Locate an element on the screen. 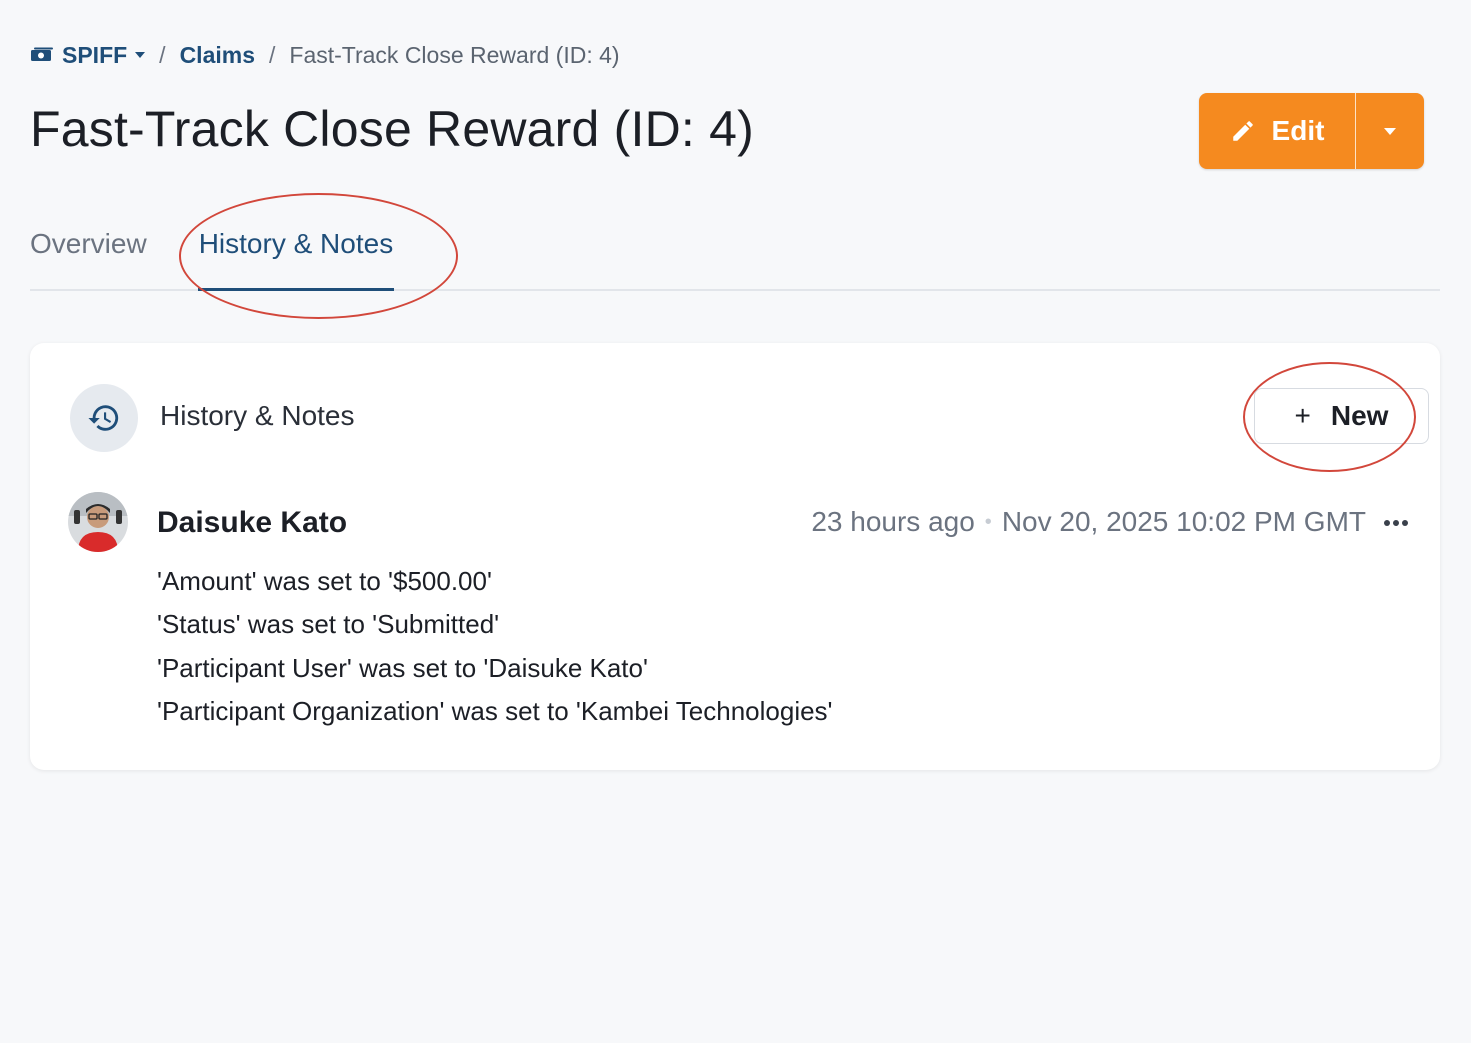  breadcrumb-claims-link: Claims is located at coordinates (217, 55).